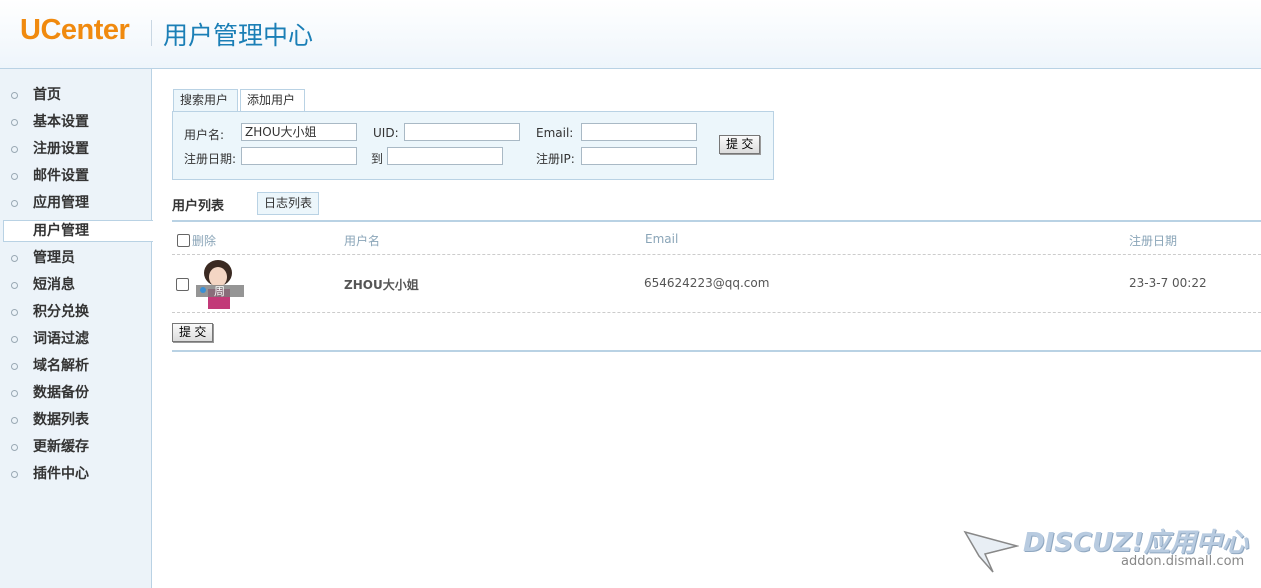 This screenshot has width=1261, height=588. What do you see at coordinates (54, 258) in the screenshot?
I see `sidebar-item-label: 管理员` at bounding box center [54, 258].